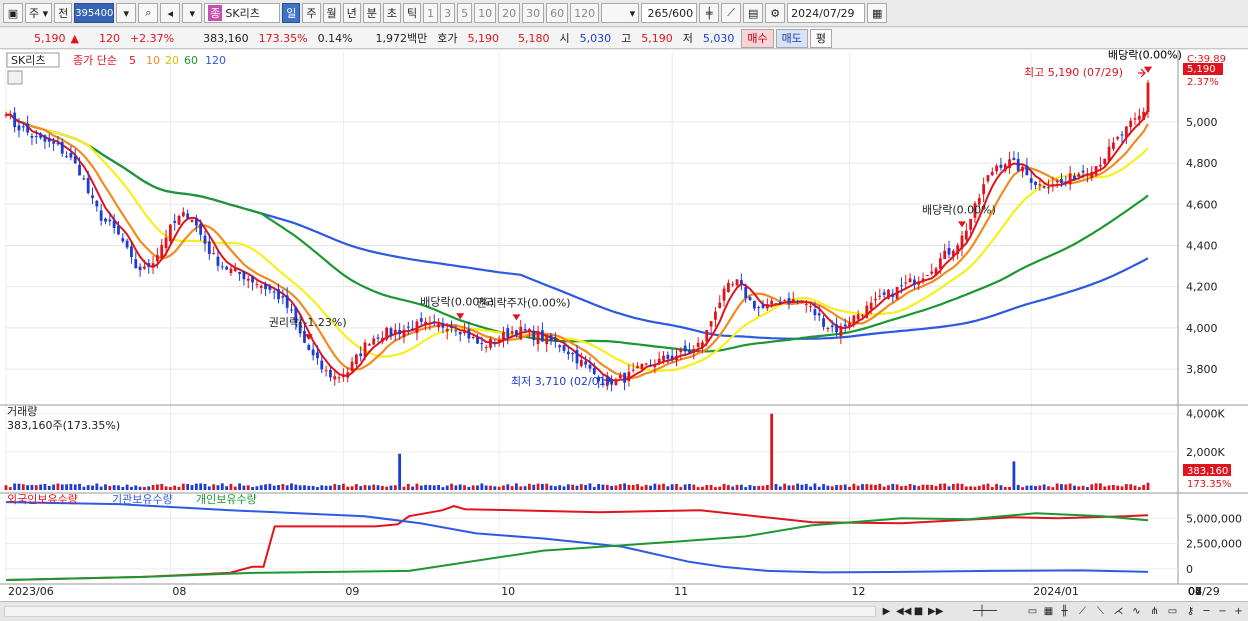  Describe the element at coordinates (1118, 611) in the screenshot. I see `trend-tool-icon: ⋌` at that location.